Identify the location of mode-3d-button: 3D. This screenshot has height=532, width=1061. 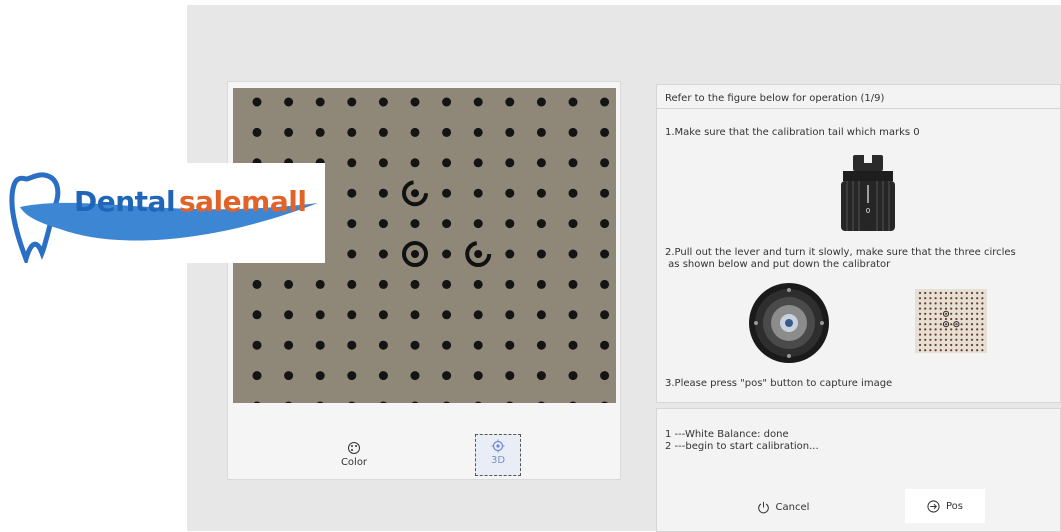
(498, 455).